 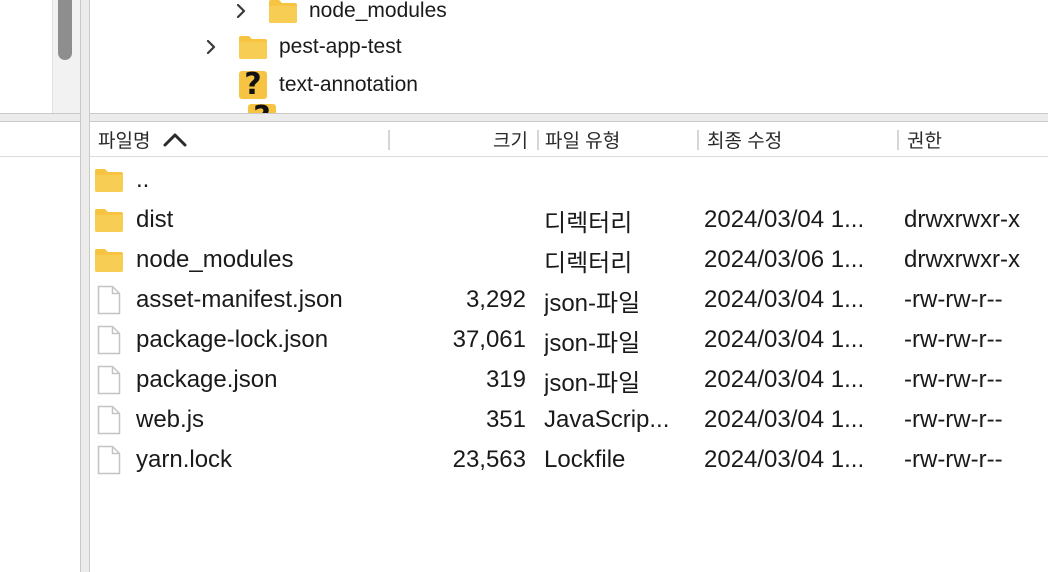 What do you see at coordinates (616, 180) in the screenshot?
I see `file-type` at bounding box center [616, 180].